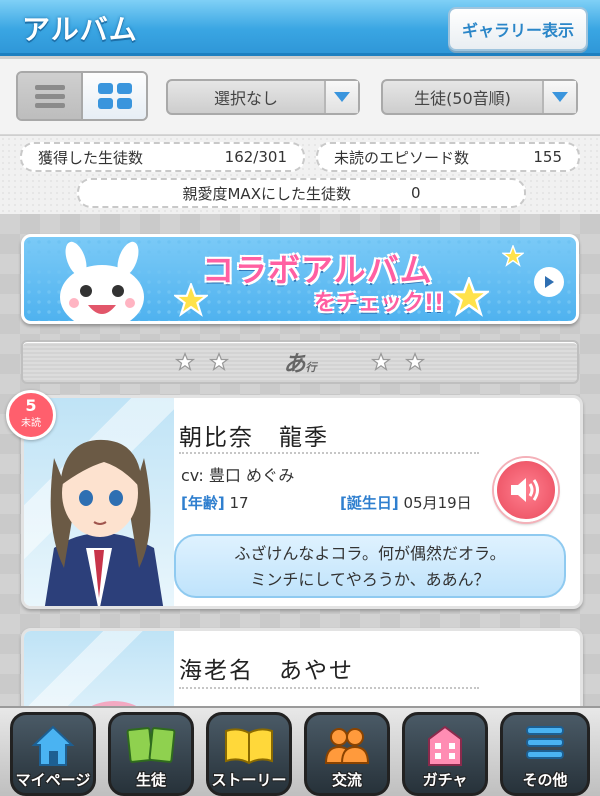  I want to click on app-header: アルバム ギャラリー表示, so click(300, 28).